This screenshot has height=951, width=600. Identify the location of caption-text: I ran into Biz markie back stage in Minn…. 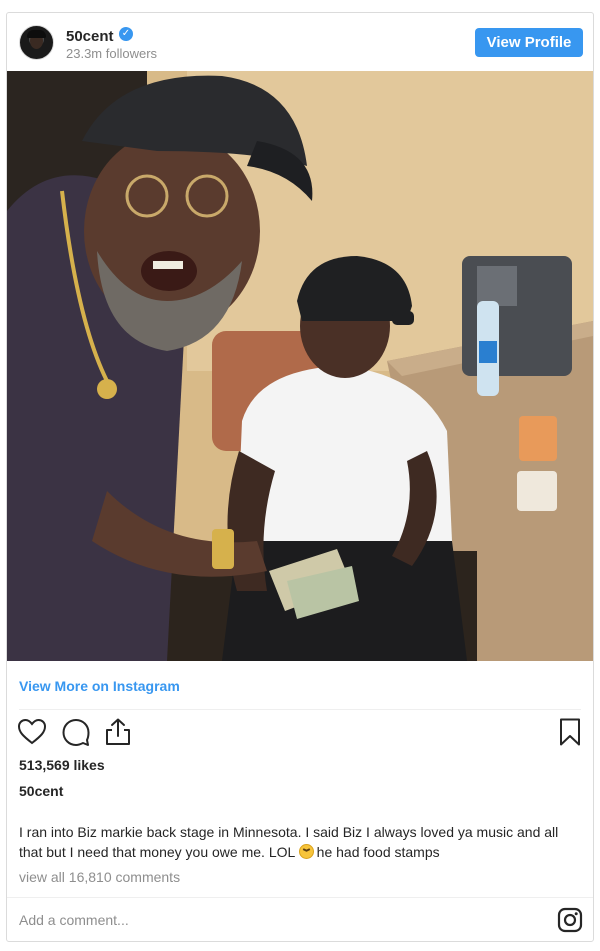
(289, 842).